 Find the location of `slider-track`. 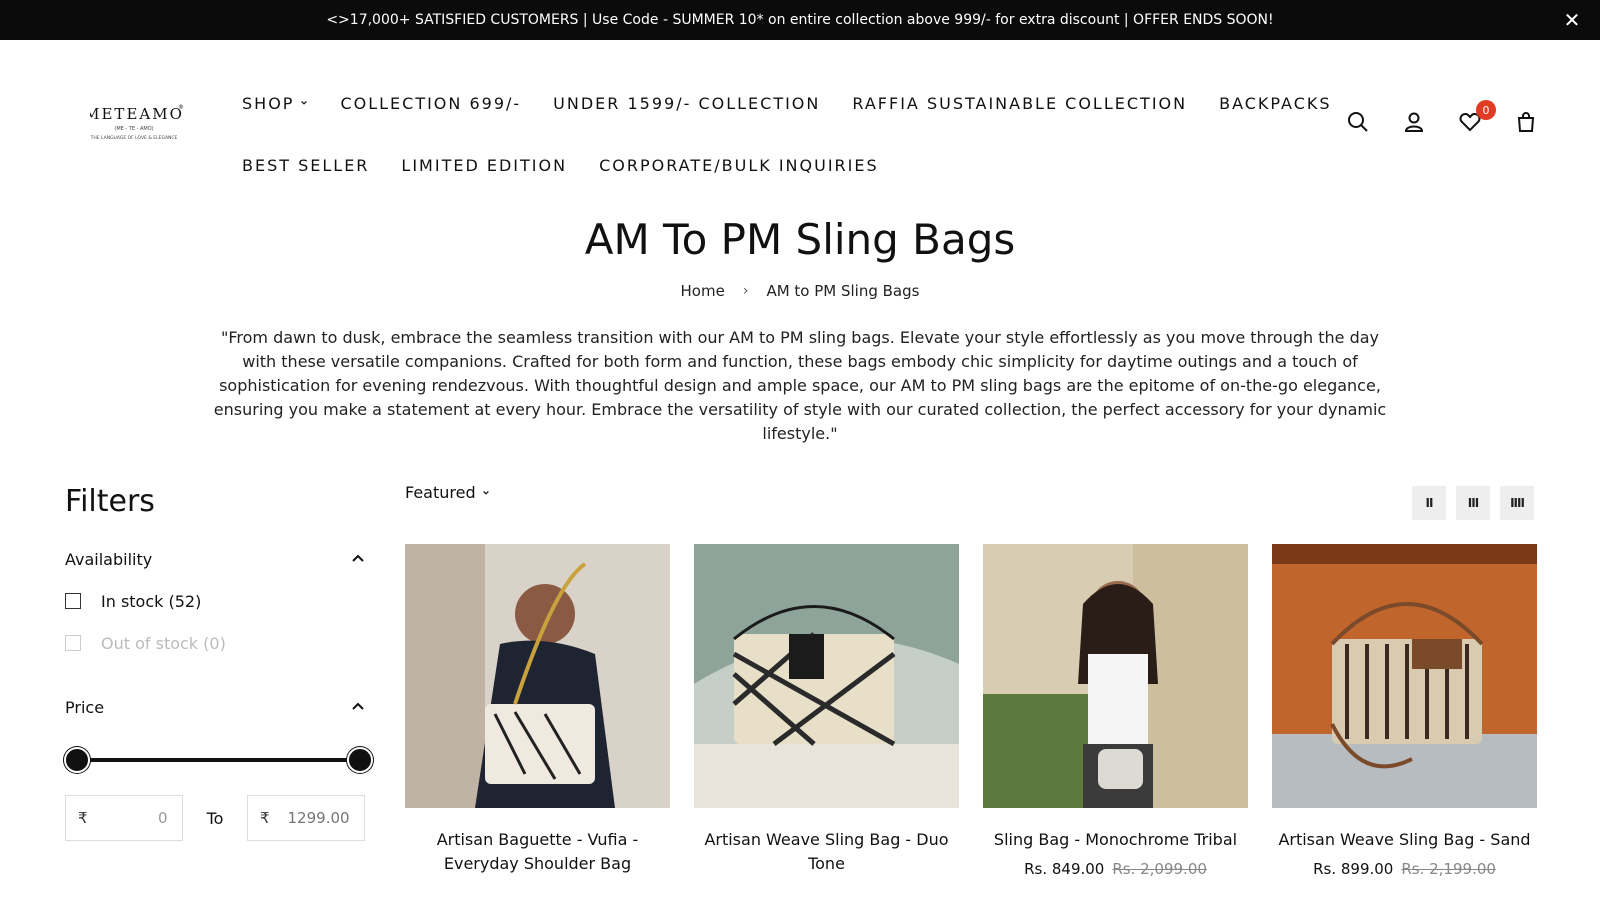

slider-track is located at coordinates (215, 760).